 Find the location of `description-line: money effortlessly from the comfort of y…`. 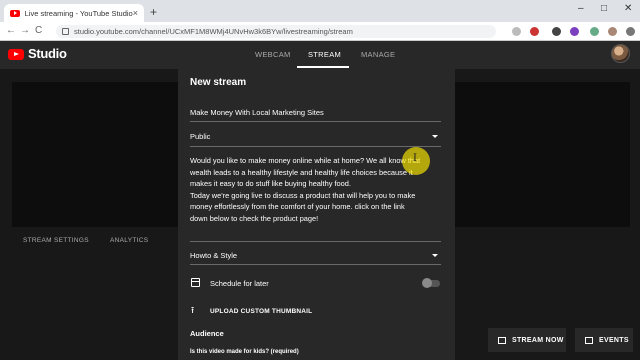

description-line: money effortlessly from the comfort of y… is located at coordinates (297, 207).